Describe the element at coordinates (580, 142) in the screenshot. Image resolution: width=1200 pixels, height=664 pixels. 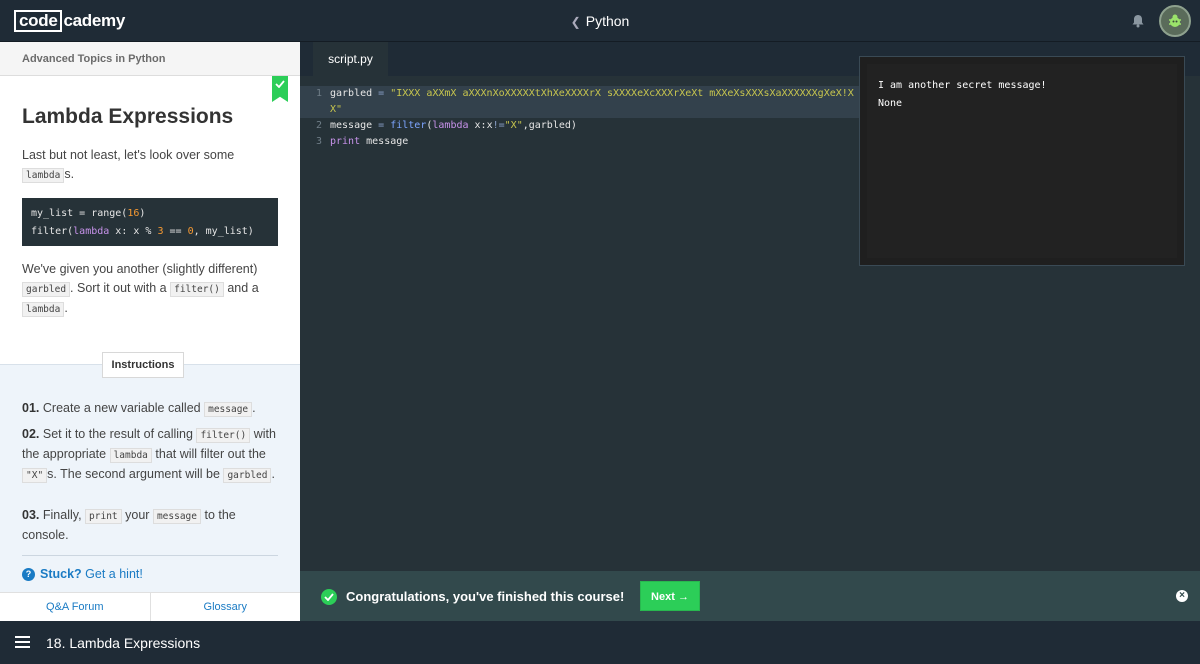
I see `code-line: 3 print message` at that location.